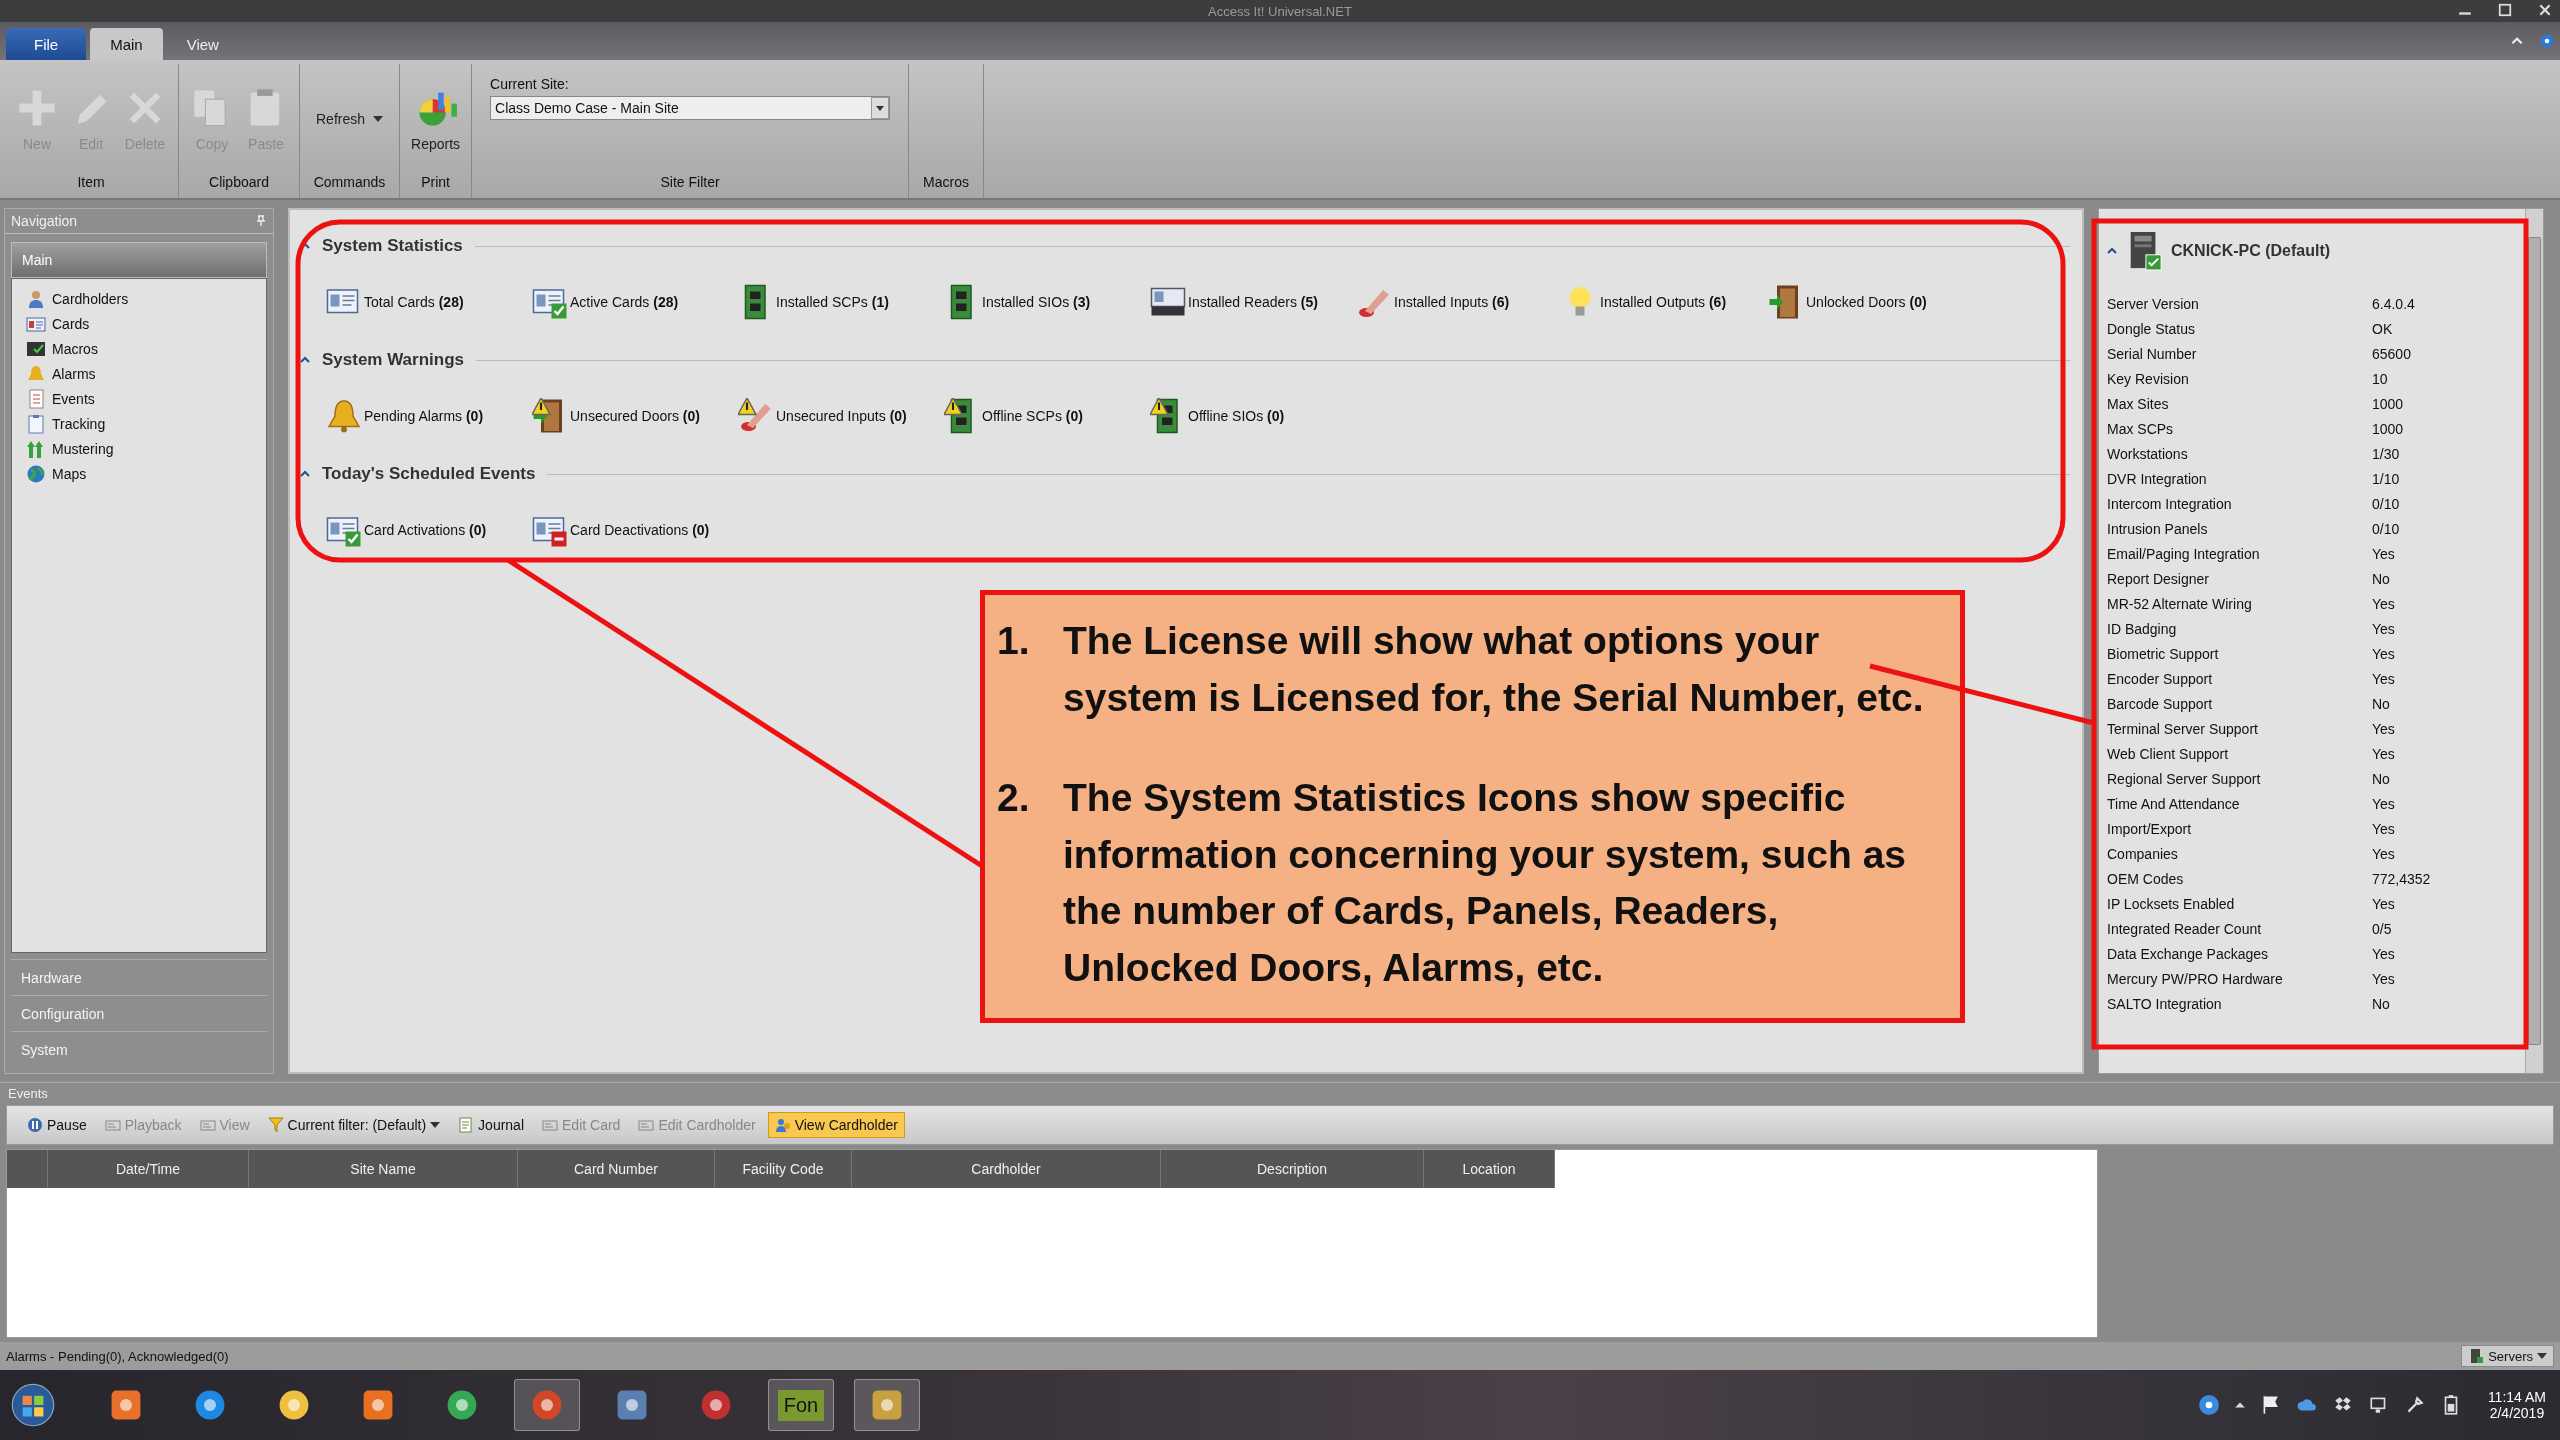 The height and width of the screenshot is (1440, 2560). Describe the element at coordinates (2160, 678) in the screenshot. I see `property-label: Encoder Support` at that location.